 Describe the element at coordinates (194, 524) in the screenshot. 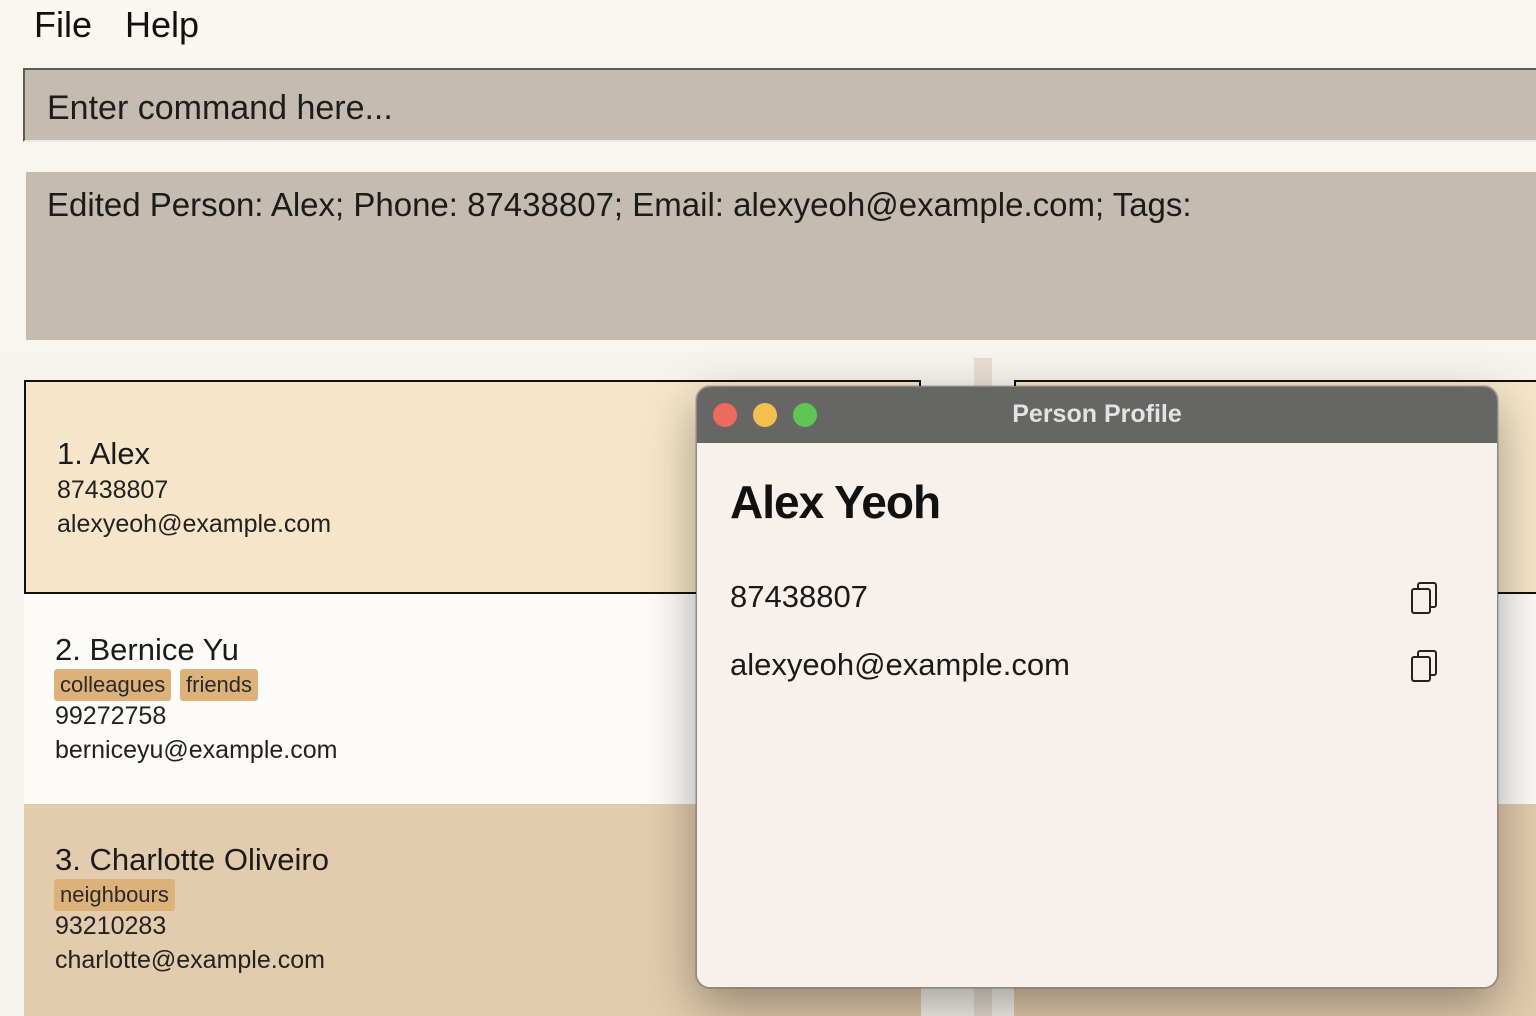

I see `person-email: alexyeoh@example.com` at that location.